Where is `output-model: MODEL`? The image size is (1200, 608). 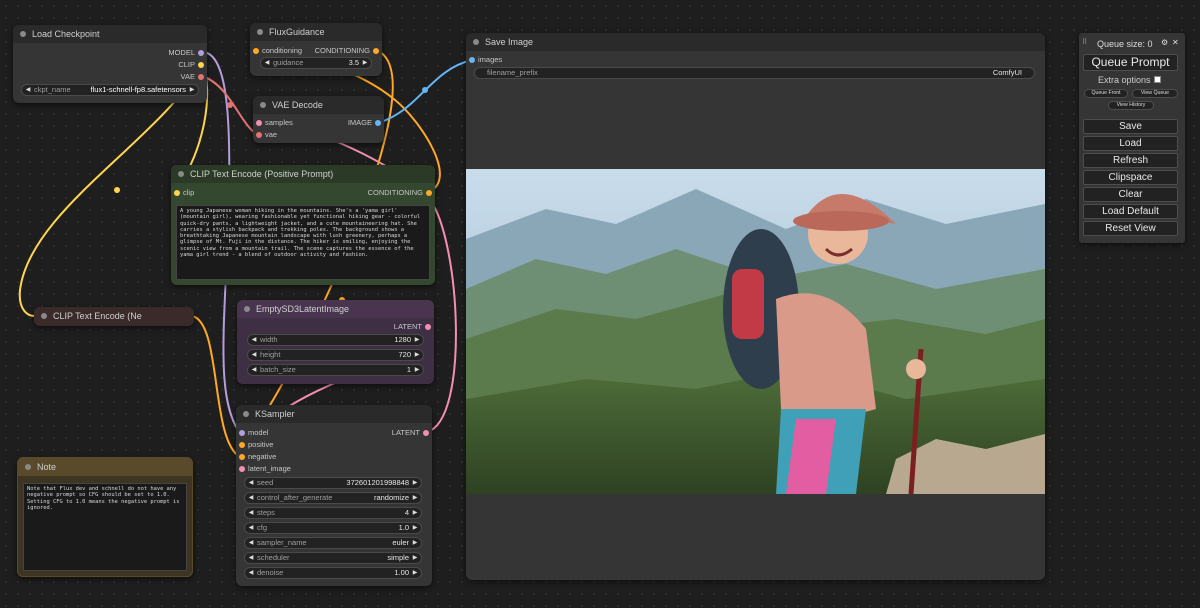
output-model: MODEL is located at coordinates (181, 53).